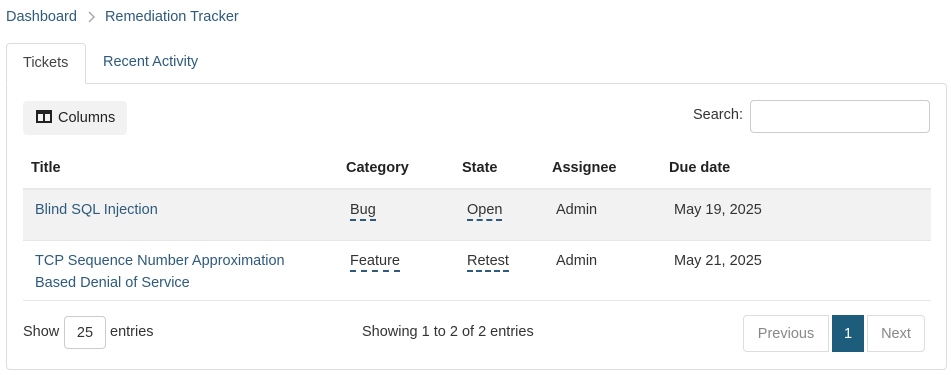 The image size is (951, 375). Describe the element at coordinates (476, 63) in the screenshot. I see `tab-bar: Tickets Recent Activity` at that location.